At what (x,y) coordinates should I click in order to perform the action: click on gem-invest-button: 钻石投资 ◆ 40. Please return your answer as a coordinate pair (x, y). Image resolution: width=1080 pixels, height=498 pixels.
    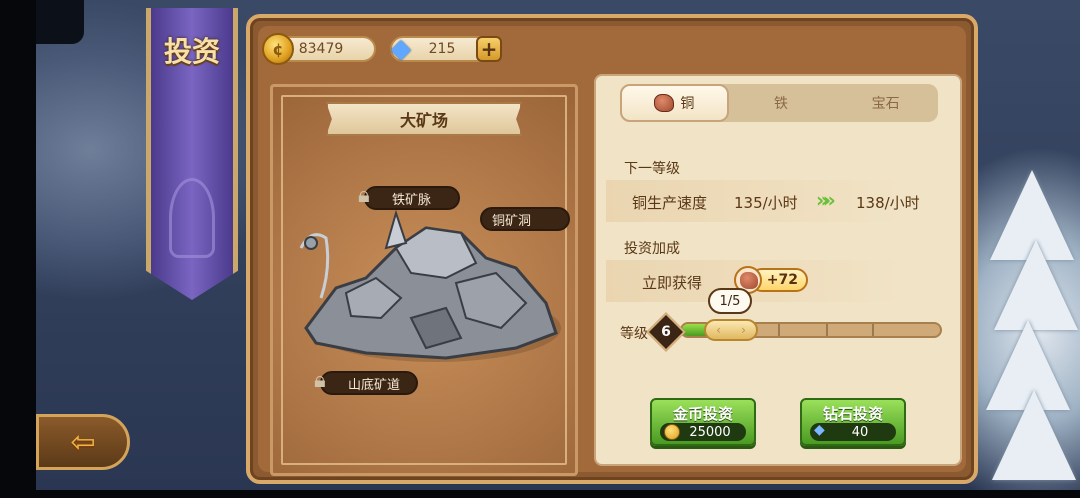
    Looking at the image, I should click on (853, 422).